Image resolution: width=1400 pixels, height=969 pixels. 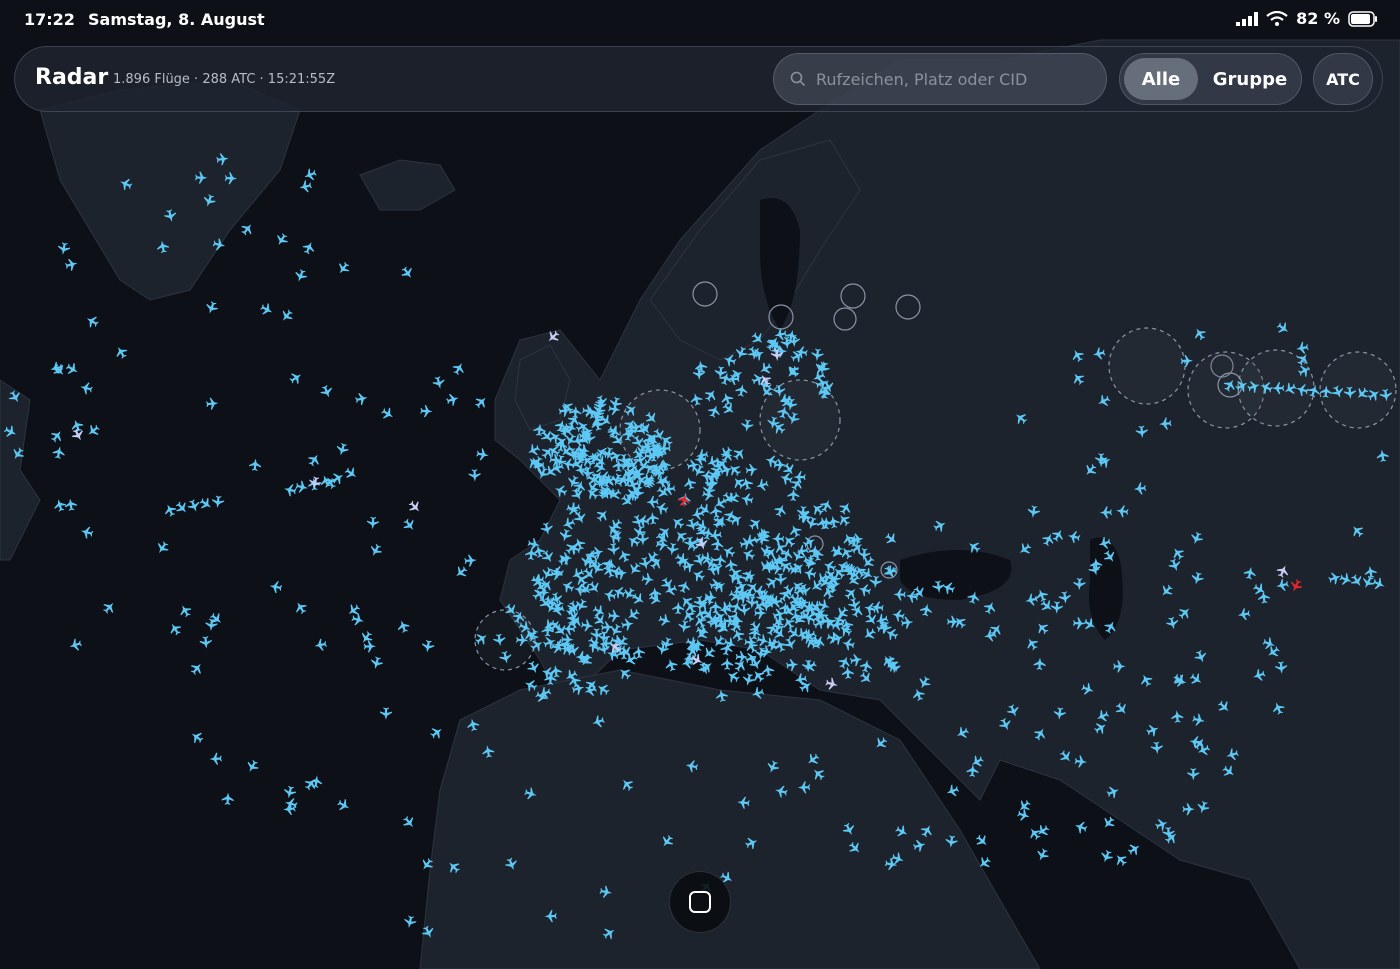 I want to click on filter-group-button: Gruppe, so click(x=1250, y=79).